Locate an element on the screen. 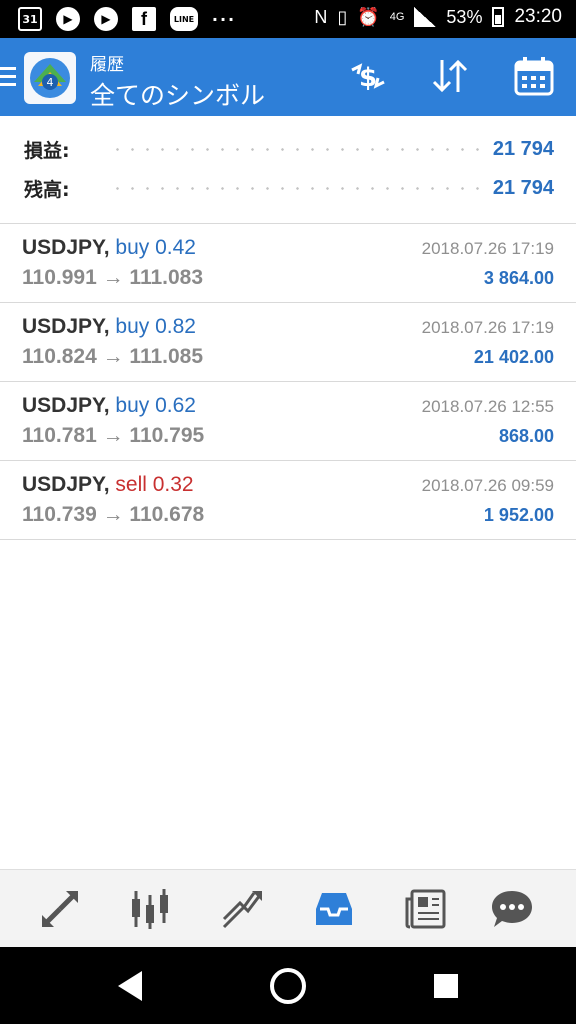 This screenshot has width=576, height=1024. trade-prices: 110.781 → 110.795 is located at coordinates (113, 435).